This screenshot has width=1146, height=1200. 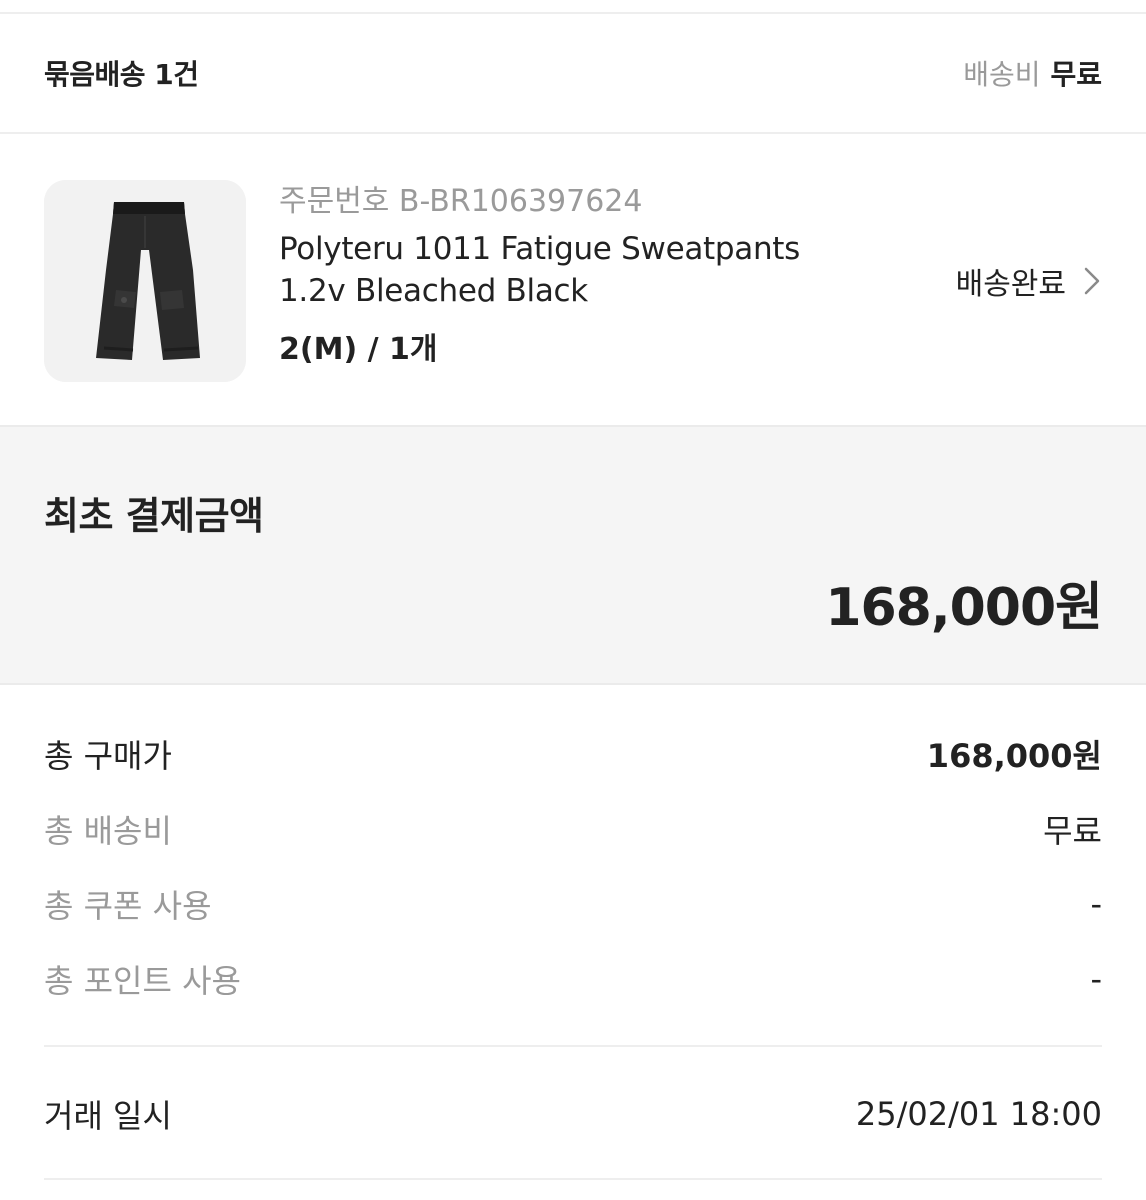 I want to click on bundle-title: 묶음배송 1건, so click(x=121, y=74).